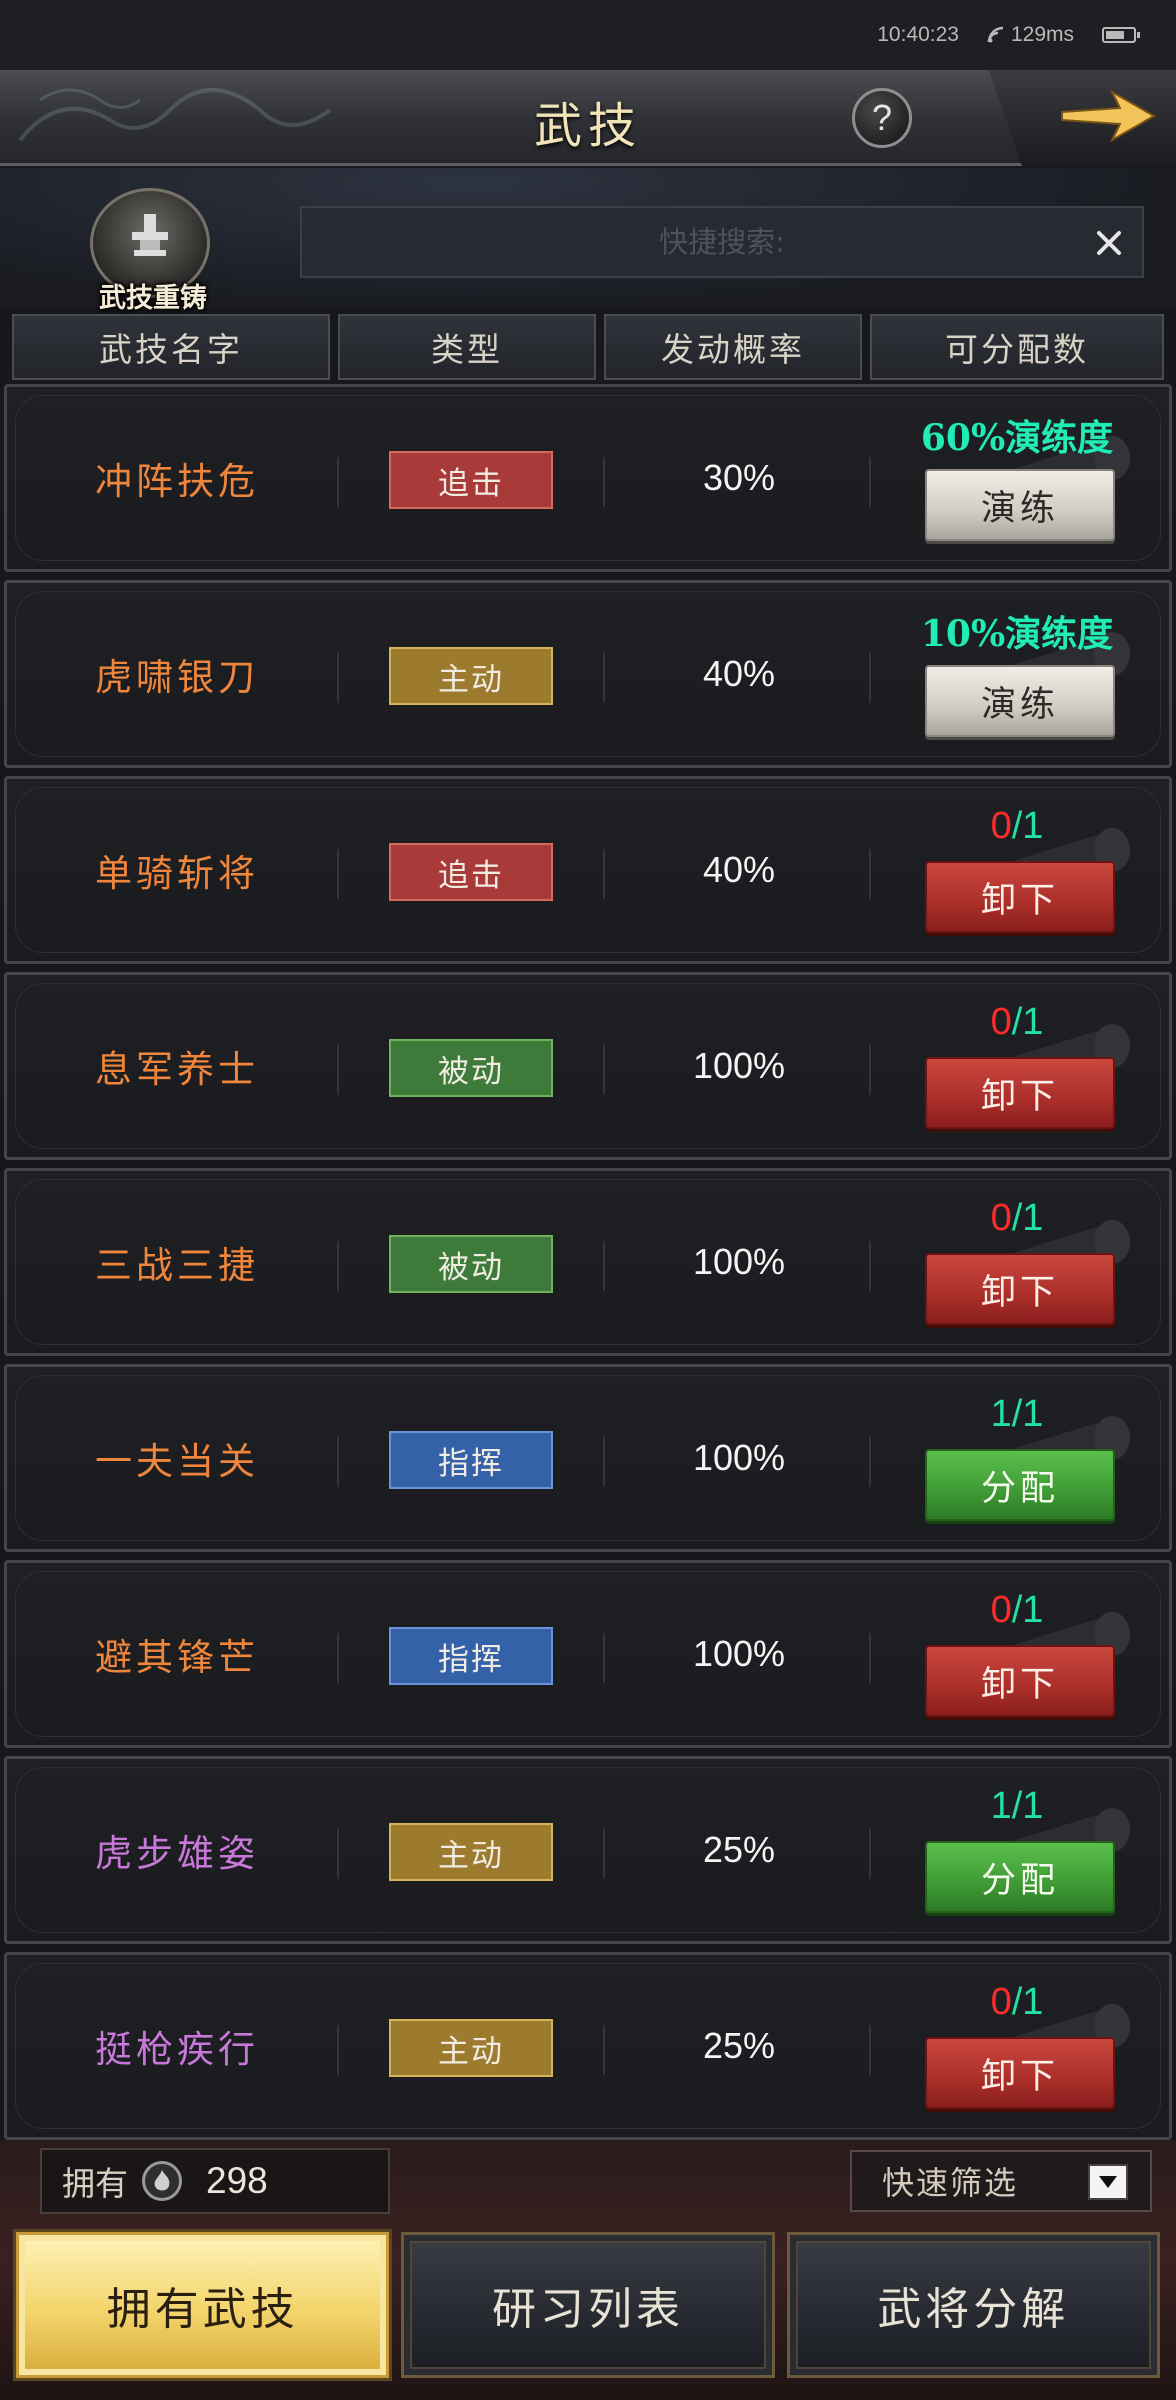 The width and height of the screenshot is (1176, 2400). I want to click on skill-name: 单骑斩将, so click(177, 873).